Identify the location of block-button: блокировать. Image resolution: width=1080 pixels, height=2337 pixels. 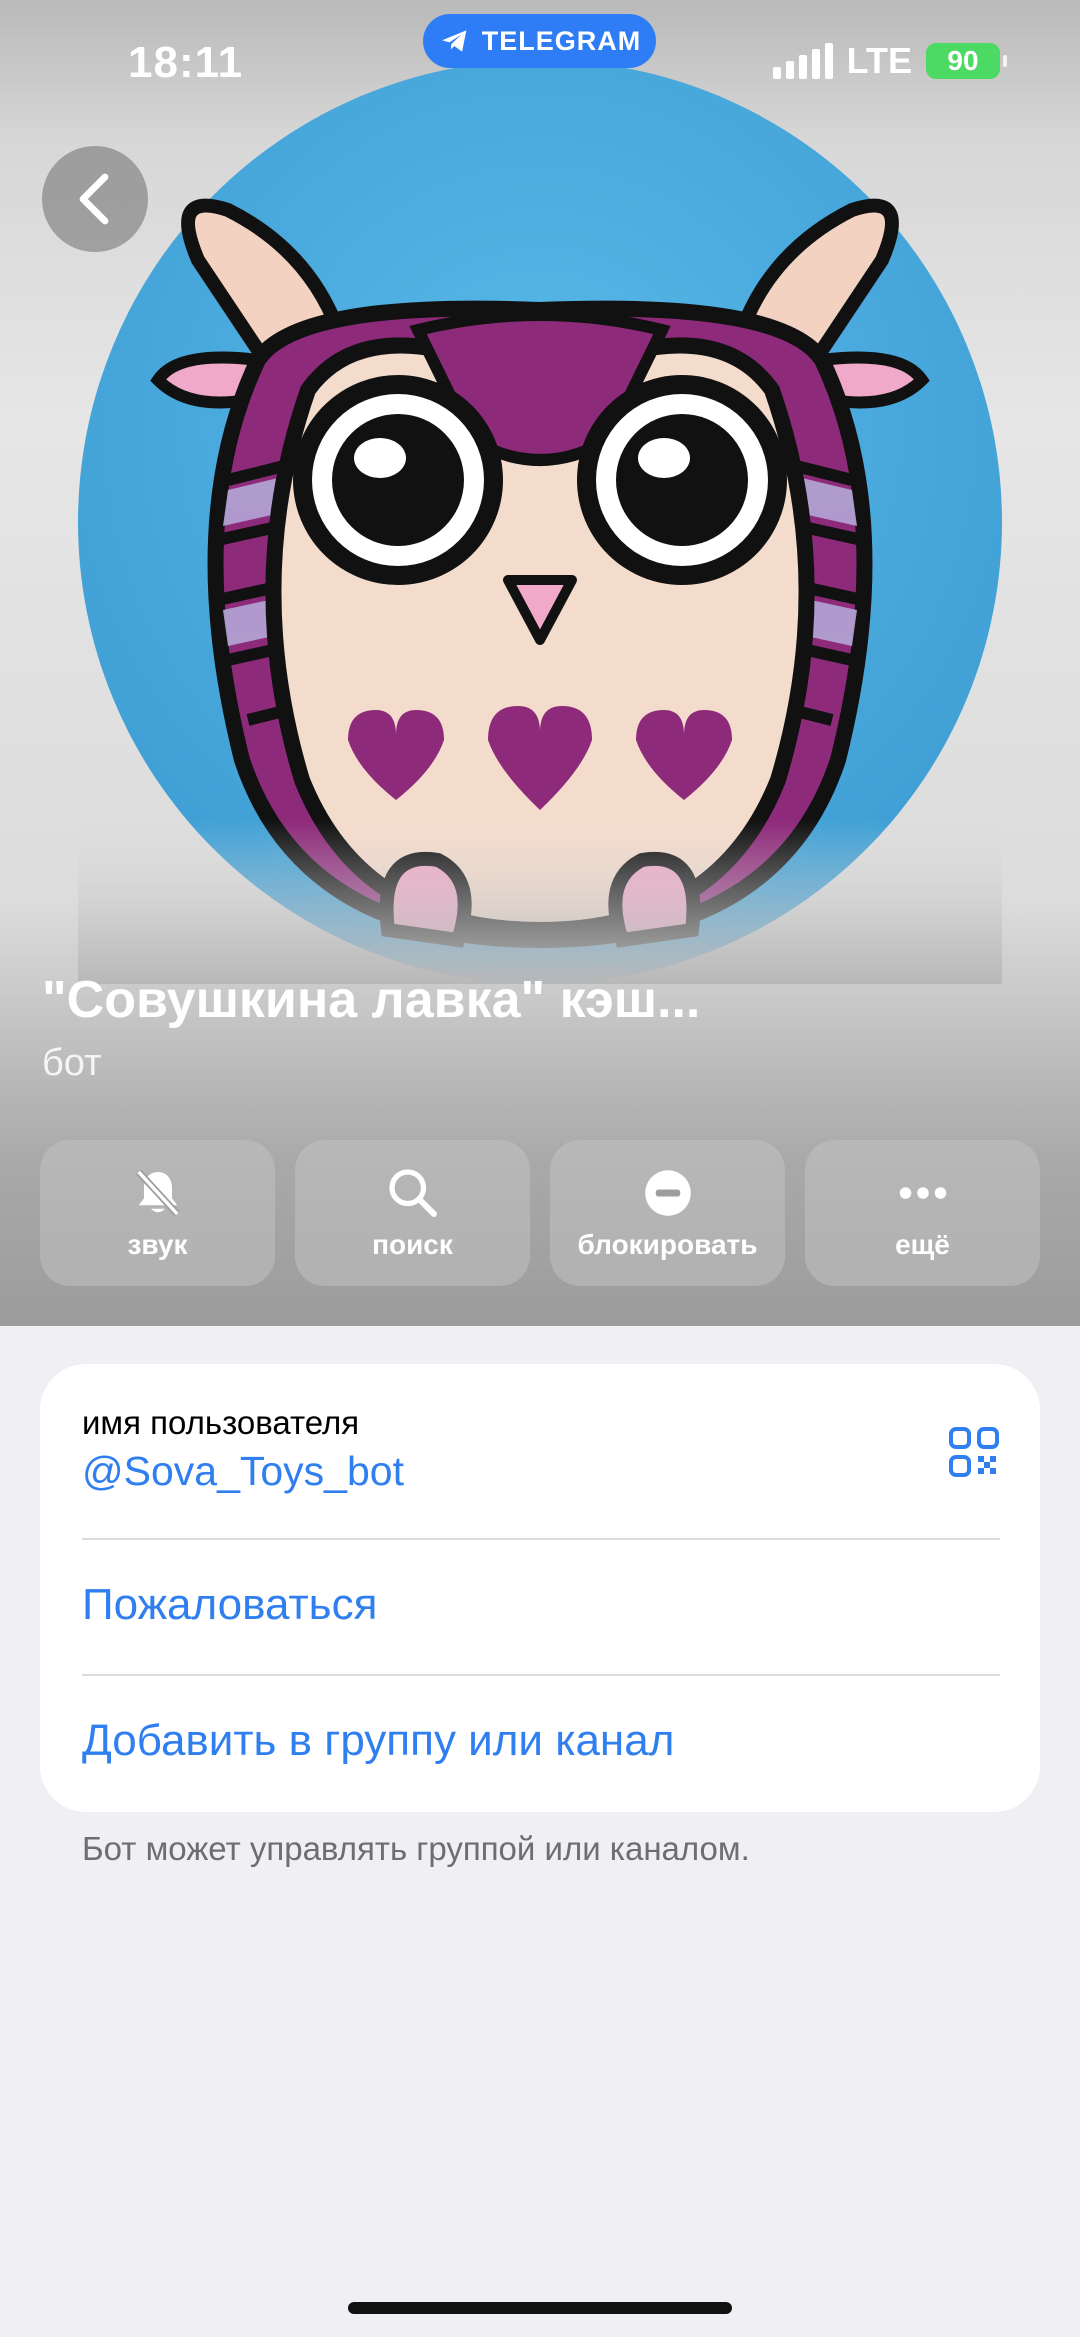
(667, 1213).